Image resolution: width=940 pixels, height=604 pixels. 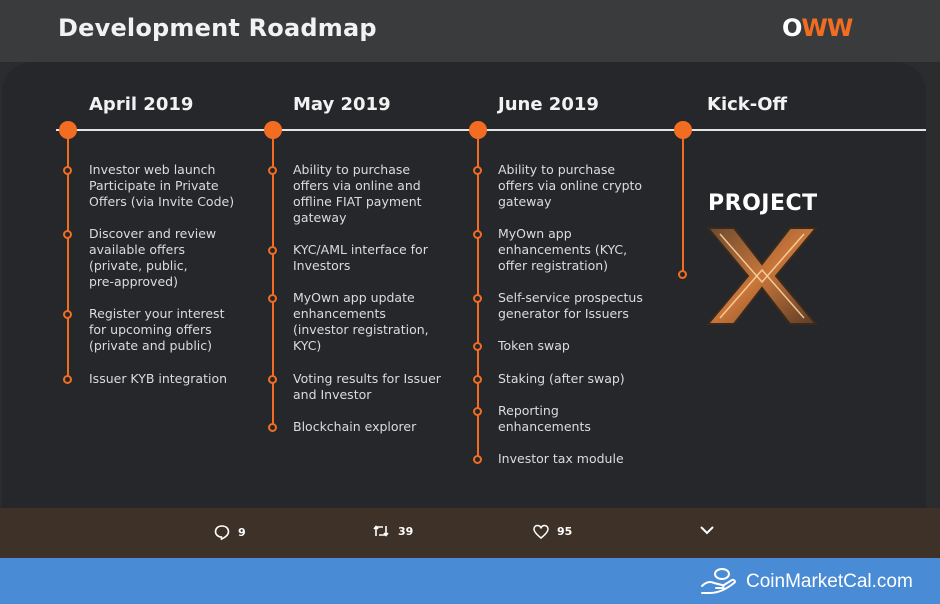 I want to click on project-x-graphic, so click(x=762, y=276).